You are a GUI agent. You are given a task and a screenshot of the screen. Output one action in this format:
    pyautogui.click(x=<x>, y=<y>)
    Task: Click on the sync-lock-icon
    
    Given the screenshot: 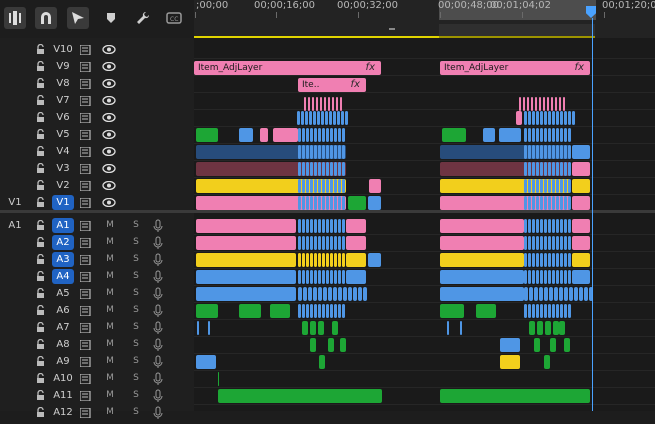 What is the action you would take?
    pyautogui.click(x=86, y=327)
    